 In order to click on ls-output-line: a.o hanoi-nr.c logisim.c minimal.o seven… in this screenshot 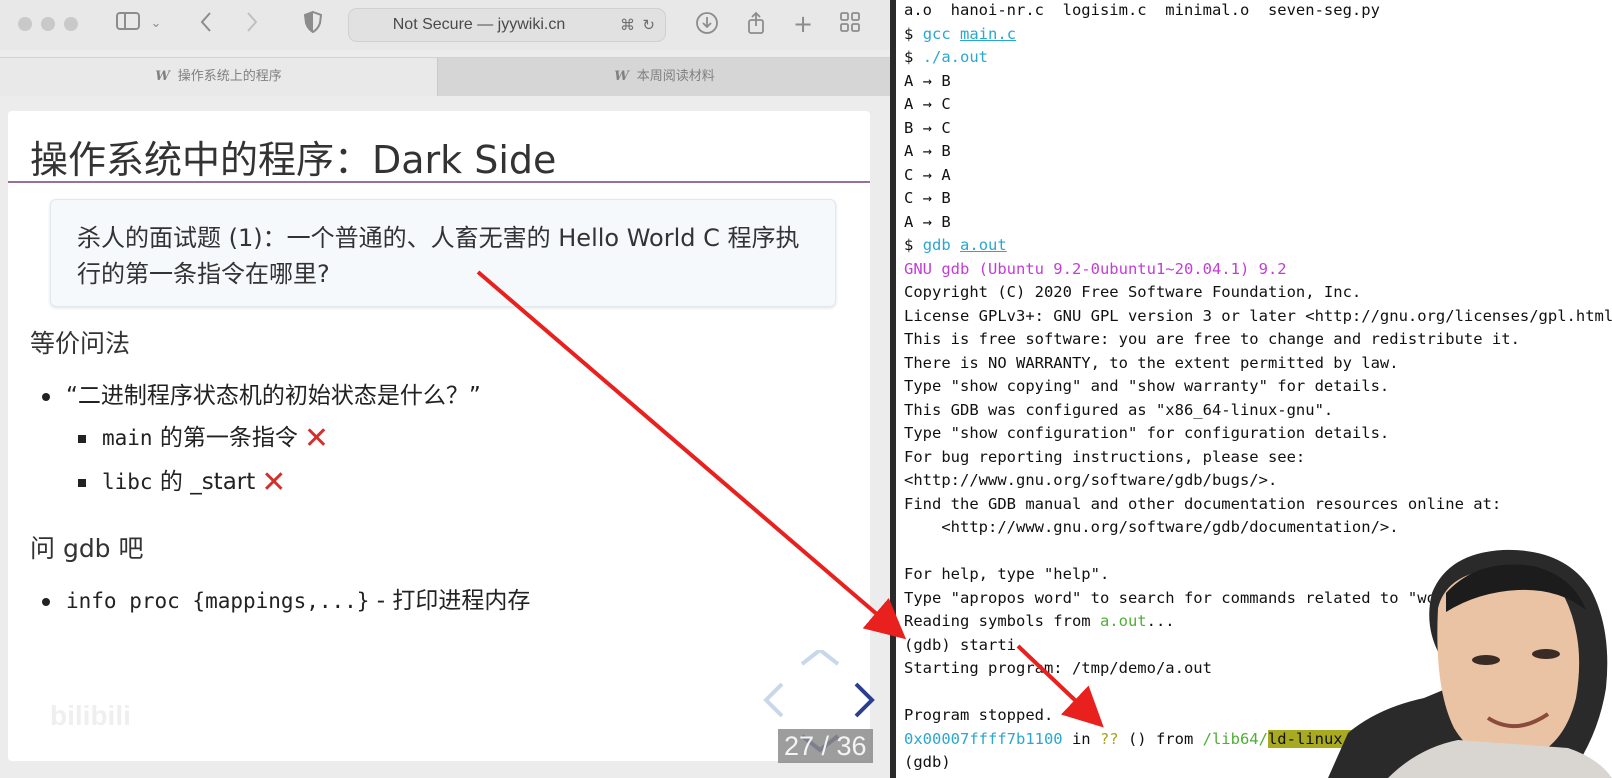, I will do `click(1142, 10)`.